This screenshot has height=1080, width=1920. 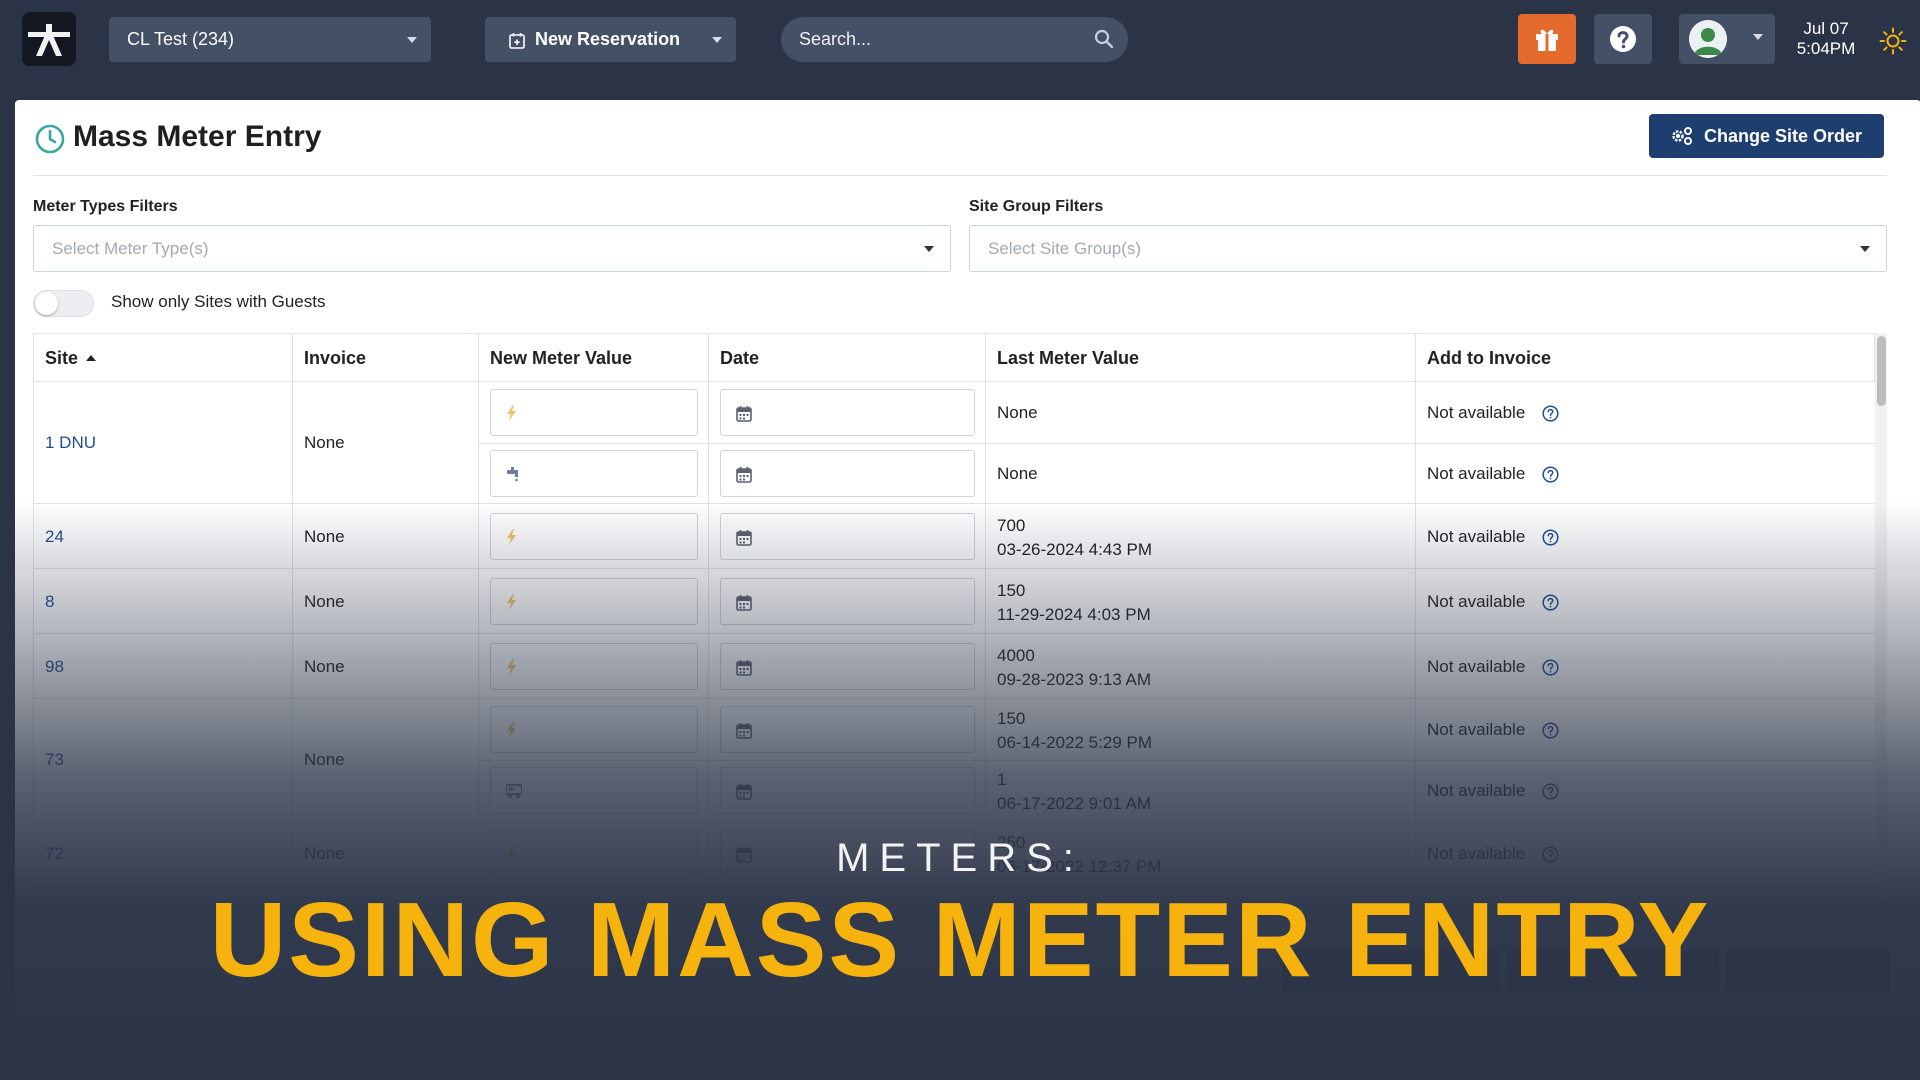 What do you see at coordinates (1074, 614) in the screenshot?
I see `last-meter-date: 11-29-2024 4:03 PM` at bounding box center [1074, 614].